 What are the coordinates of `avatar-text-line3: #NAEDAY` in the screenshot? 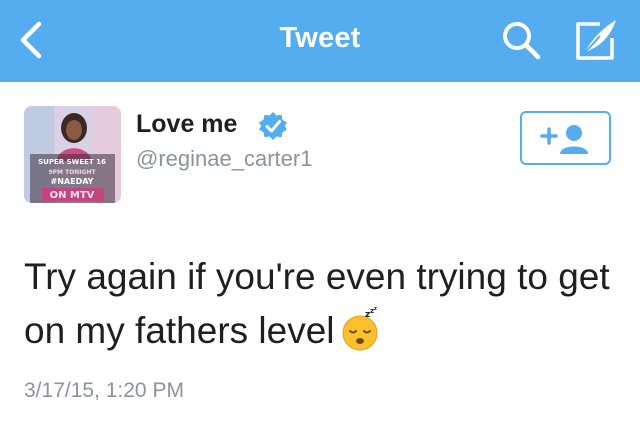 It's located at (72, 181).